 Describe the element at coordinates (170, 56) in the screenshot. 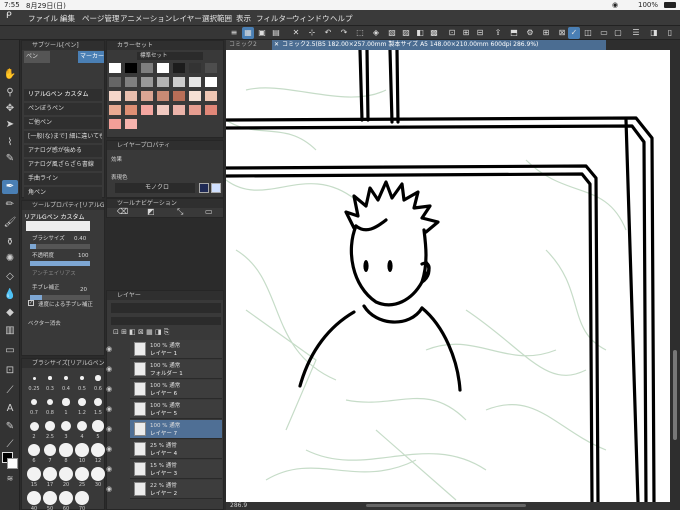

I see `colorset-preset-select: 標準セット` at that location.